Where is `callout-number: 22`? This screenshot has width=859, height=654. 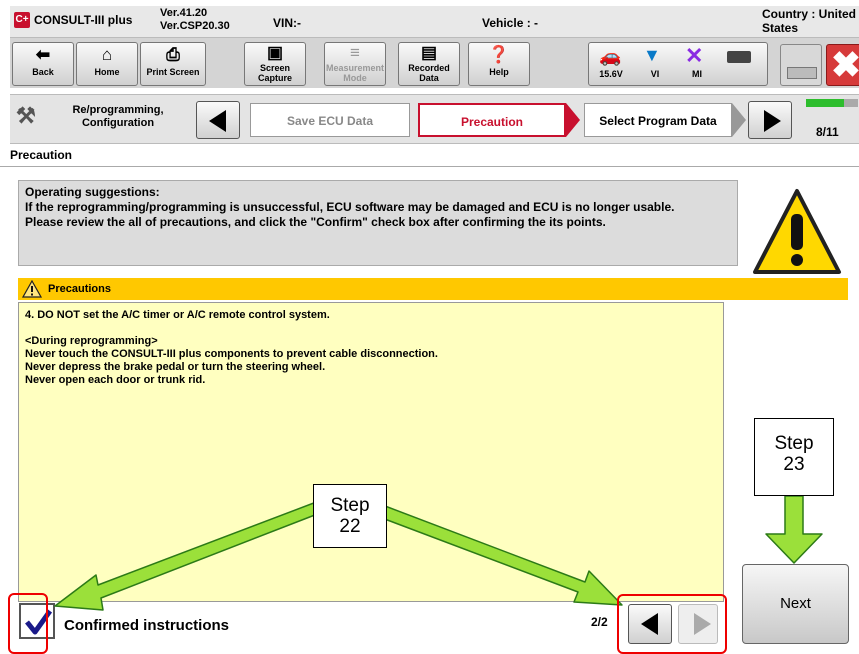 callout-number: 22 is located at coordinates (350, 526).